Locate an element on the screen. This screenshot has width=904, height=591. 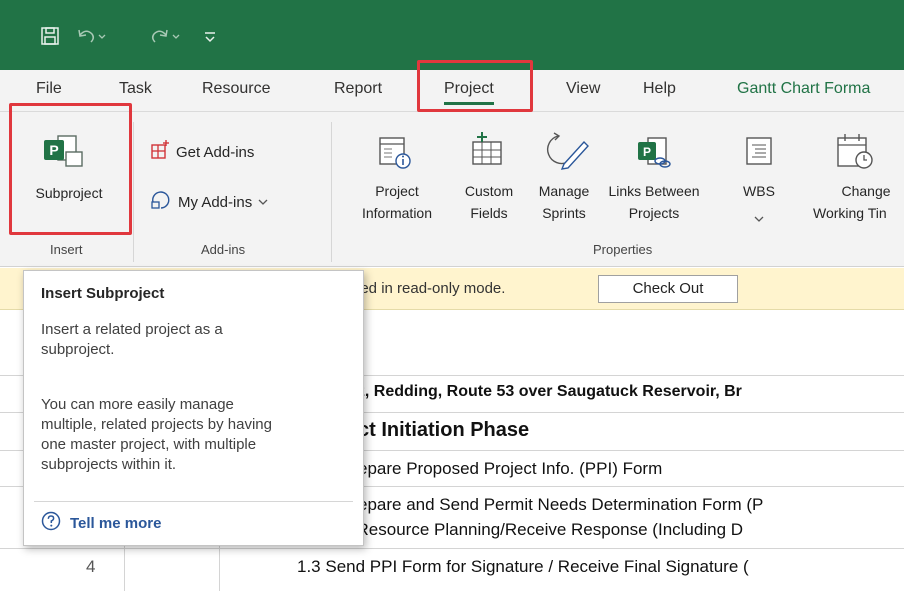
customize-icon is located at coordinates (210, 36).